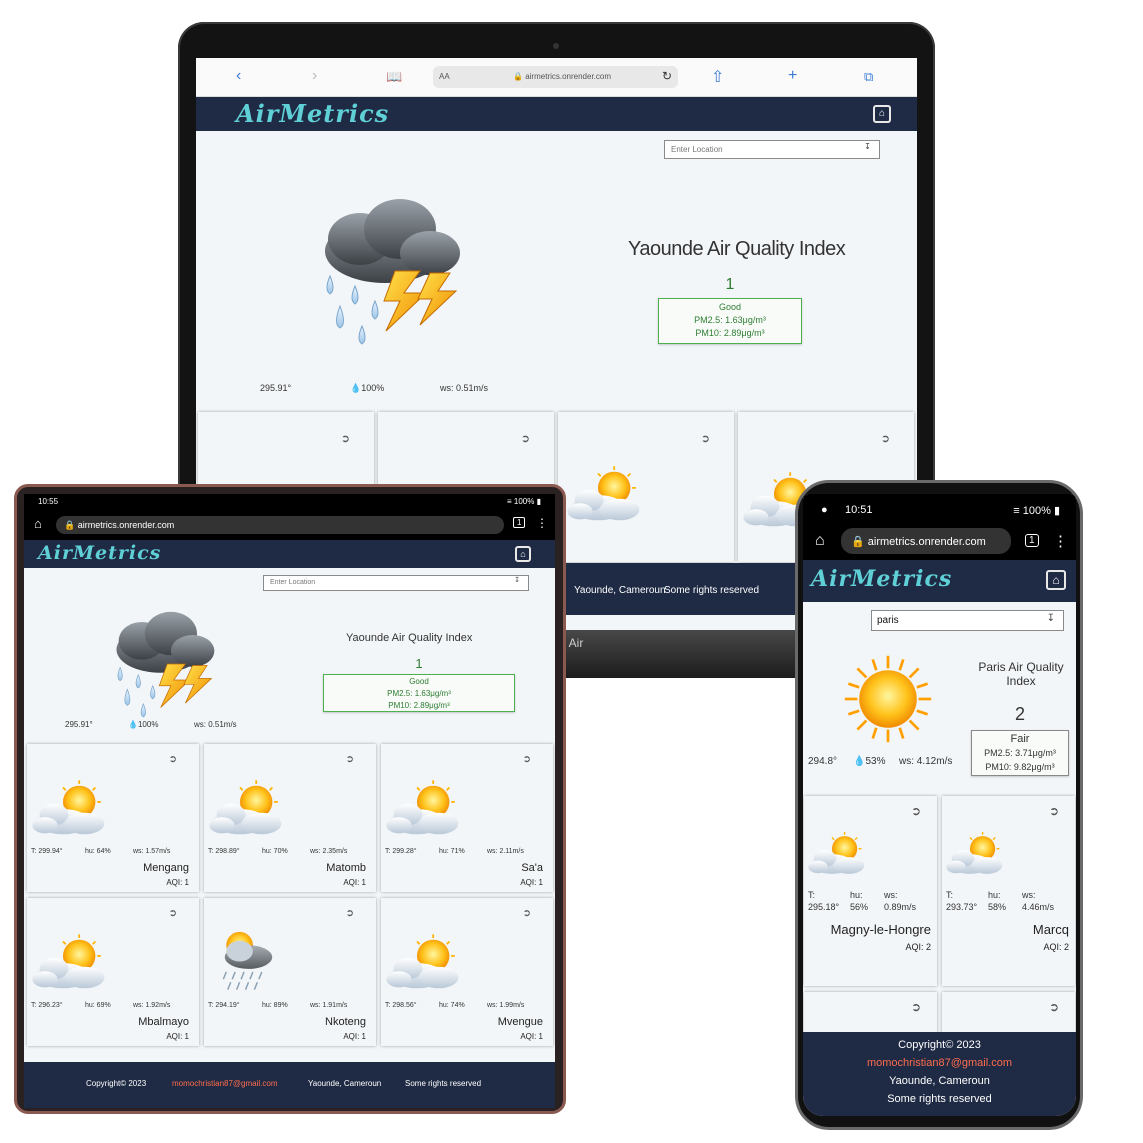 The width and height of the screenshot is (1143, 1143). What do you see at coordinates (444, 76) in the screenshot?
I see `reader-aa-button: AA` at bounding box center [444, 76].